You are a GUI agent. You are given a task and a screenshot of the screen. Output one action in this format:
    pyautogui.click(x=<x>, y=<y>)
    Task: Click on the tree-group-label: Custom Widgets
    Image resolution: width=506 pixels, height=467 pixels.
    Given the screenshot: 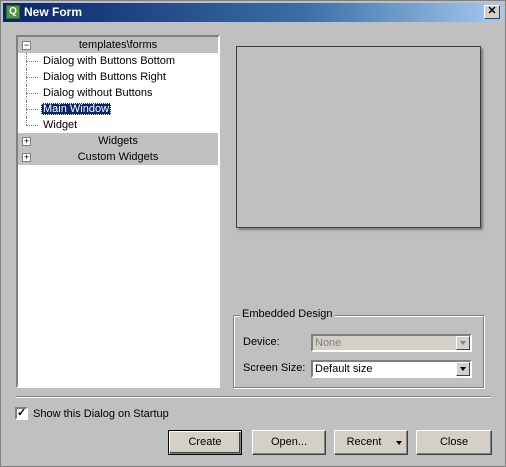 What is the action you would take?
    pyautogui.click(x=118, y=157)
    